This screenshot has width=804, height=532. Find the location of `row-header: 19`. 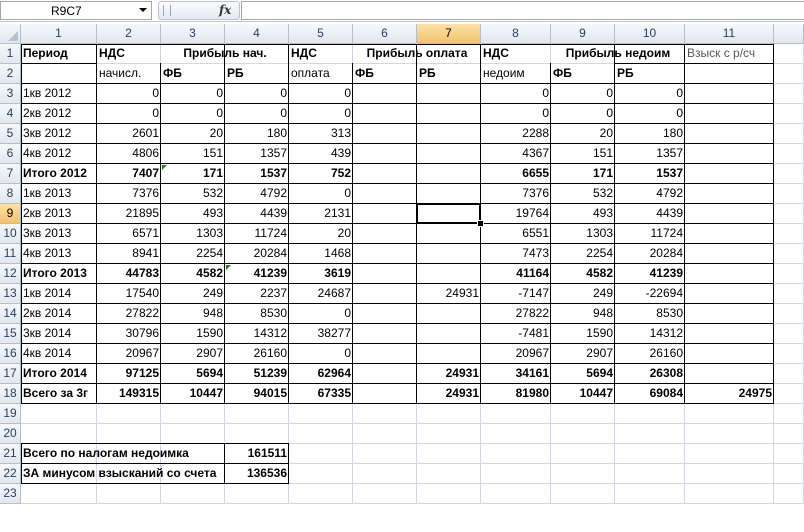

row-header: 19 is located at coordinates (10, 414).